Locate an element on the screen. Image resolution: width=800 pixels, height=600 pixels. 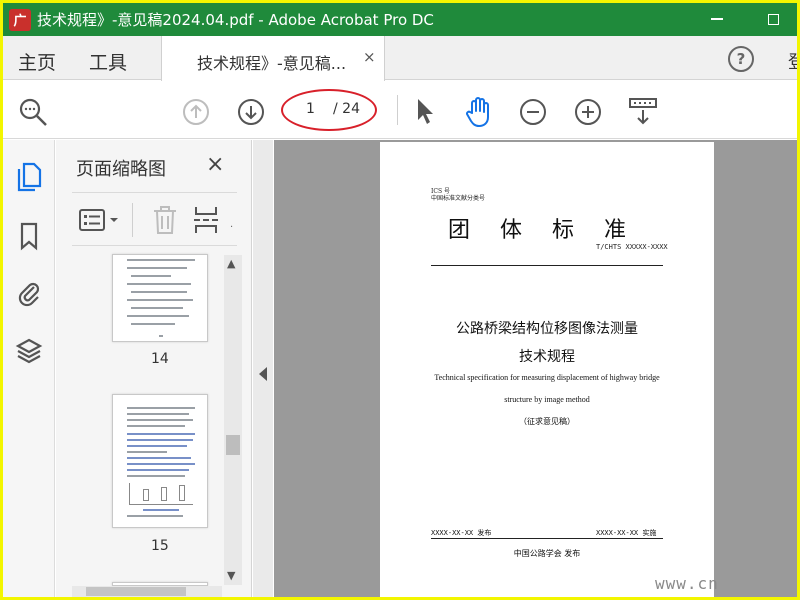
scrollbar-thumb is located at coordinates (233, 445).